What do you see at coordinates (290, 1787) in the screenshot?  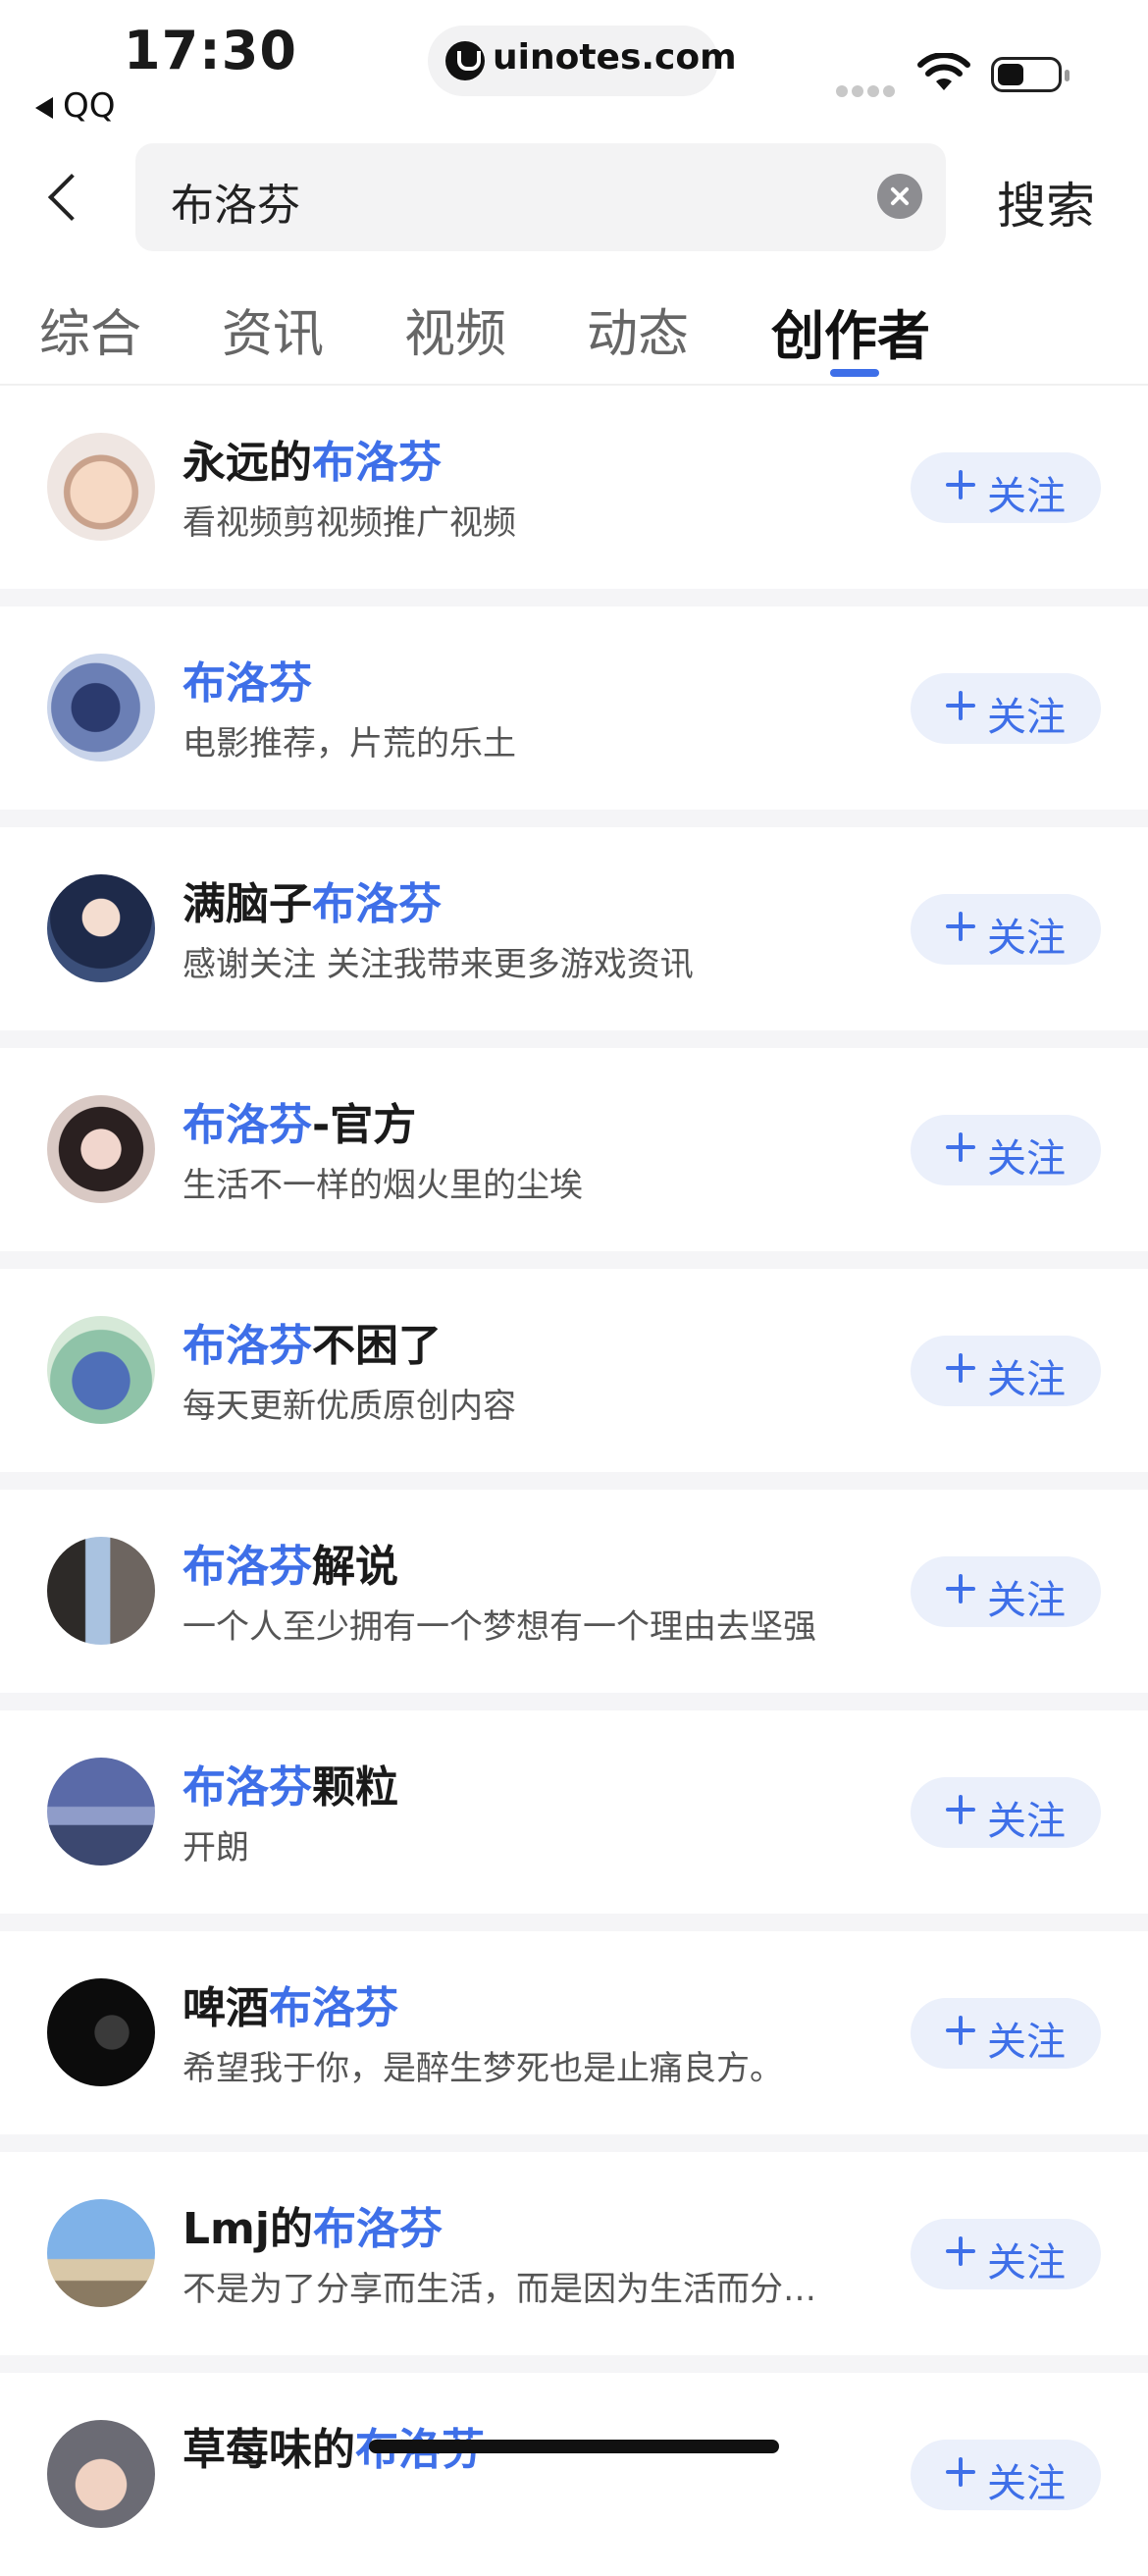 I see `creator-name: 布洛芬颗粒` at bounding box center [290, 1787].